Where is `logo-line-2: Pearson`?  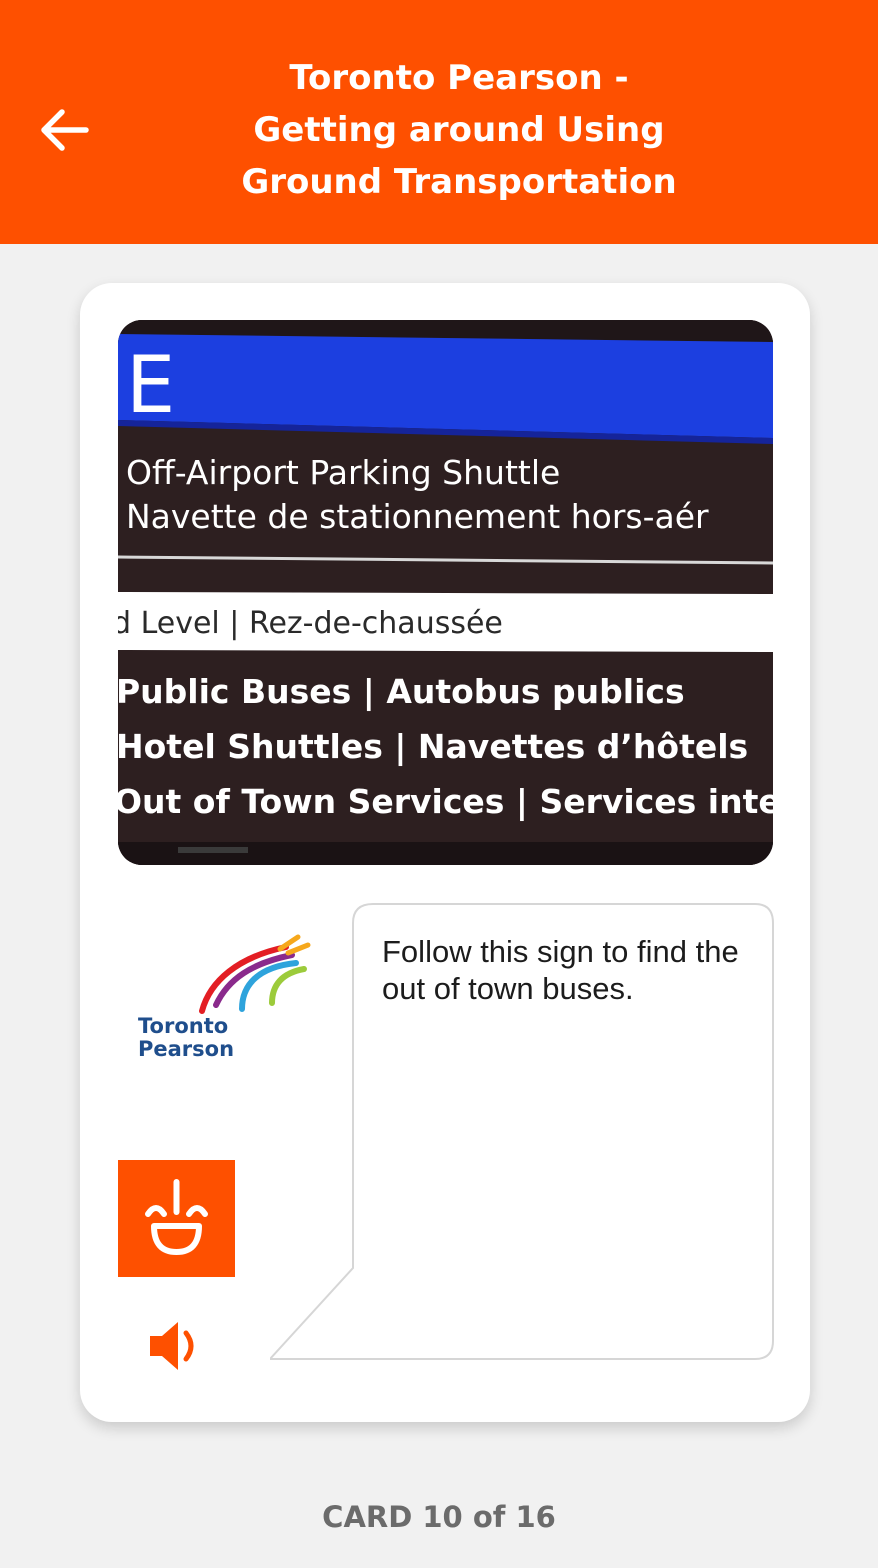
logo-line-2: Pearson is located at coordinates (186, 1049).